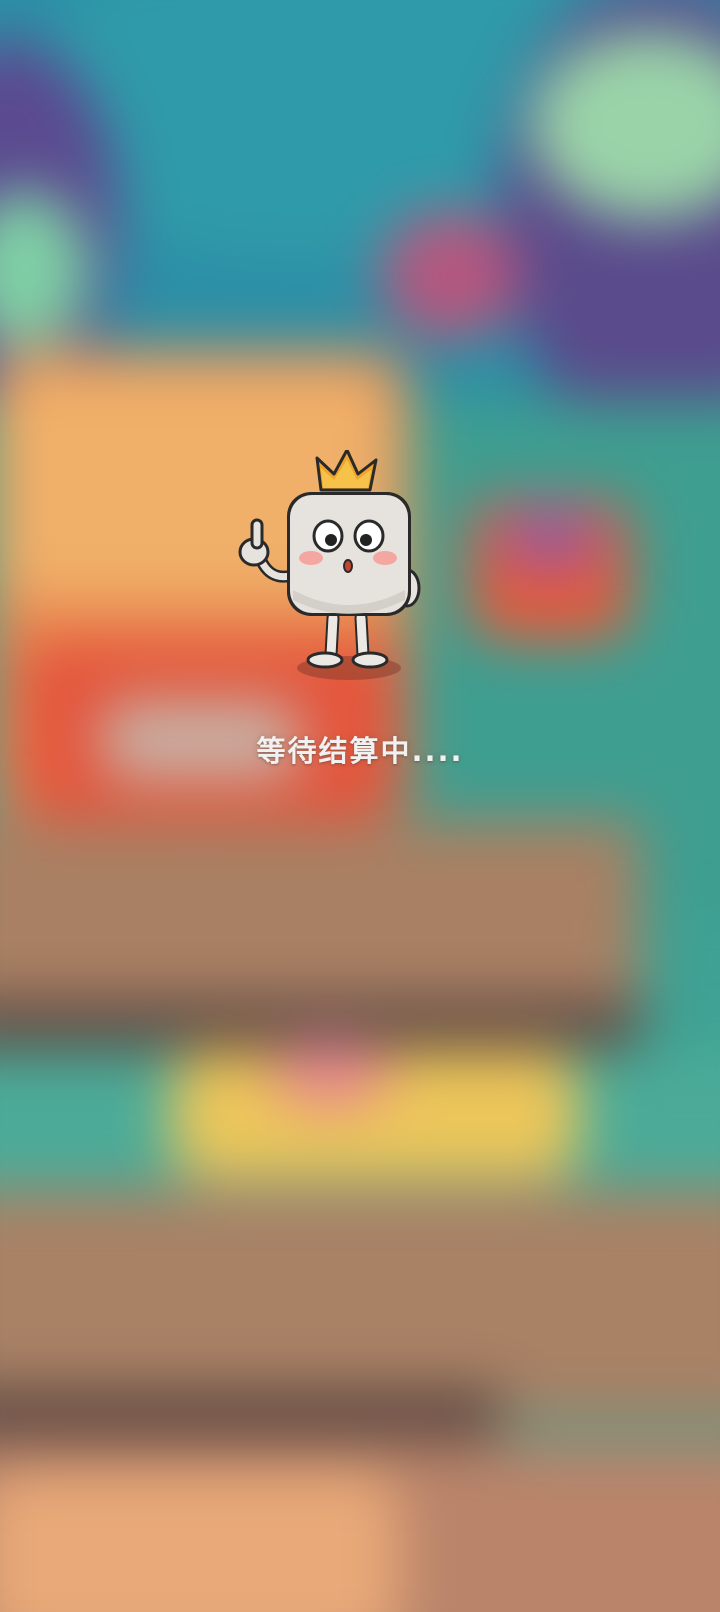 The image size is (720, 1612). Describe the element at coordinates (329, 565) in the screenshot. I see `crowned-tofu-mascot-icon` at that location.